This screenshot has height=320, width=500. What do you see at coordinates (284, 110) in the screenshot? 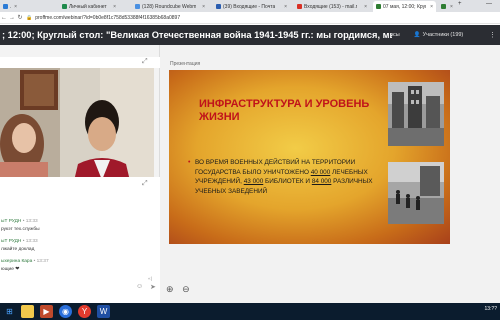
I see `slide-title: ИНФРАСТРУКТУРА И УРОВЕНЬ ЖИЗНИ` at bounding box center [284, 110].